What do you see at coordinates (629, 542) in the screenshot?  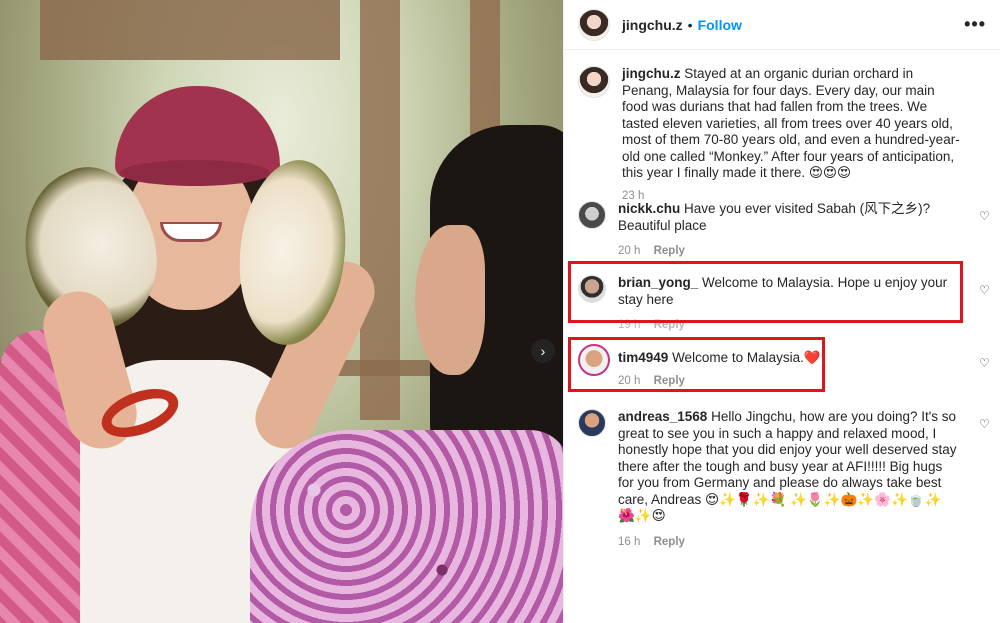 I see `comment-time: 16 h` at bounding box center [629, 542].